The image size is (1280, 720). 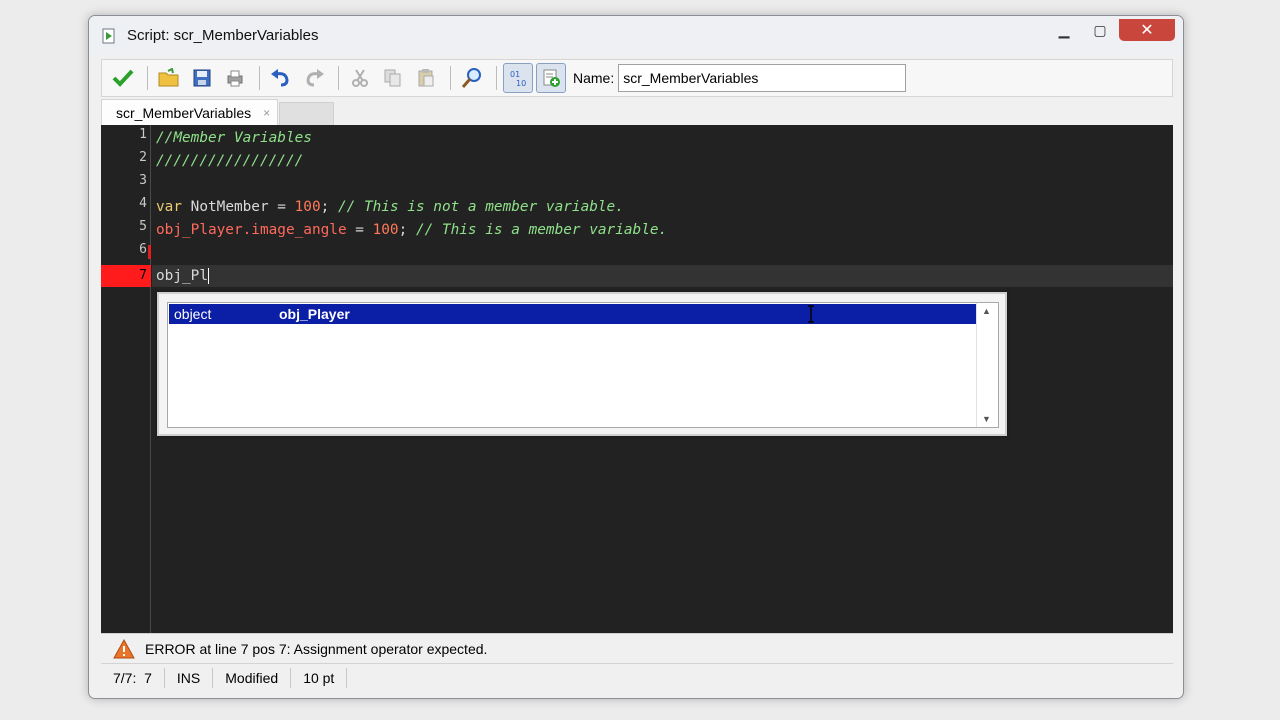 I want to click on tab-close-icon: ×, so click(x=266, y=113).